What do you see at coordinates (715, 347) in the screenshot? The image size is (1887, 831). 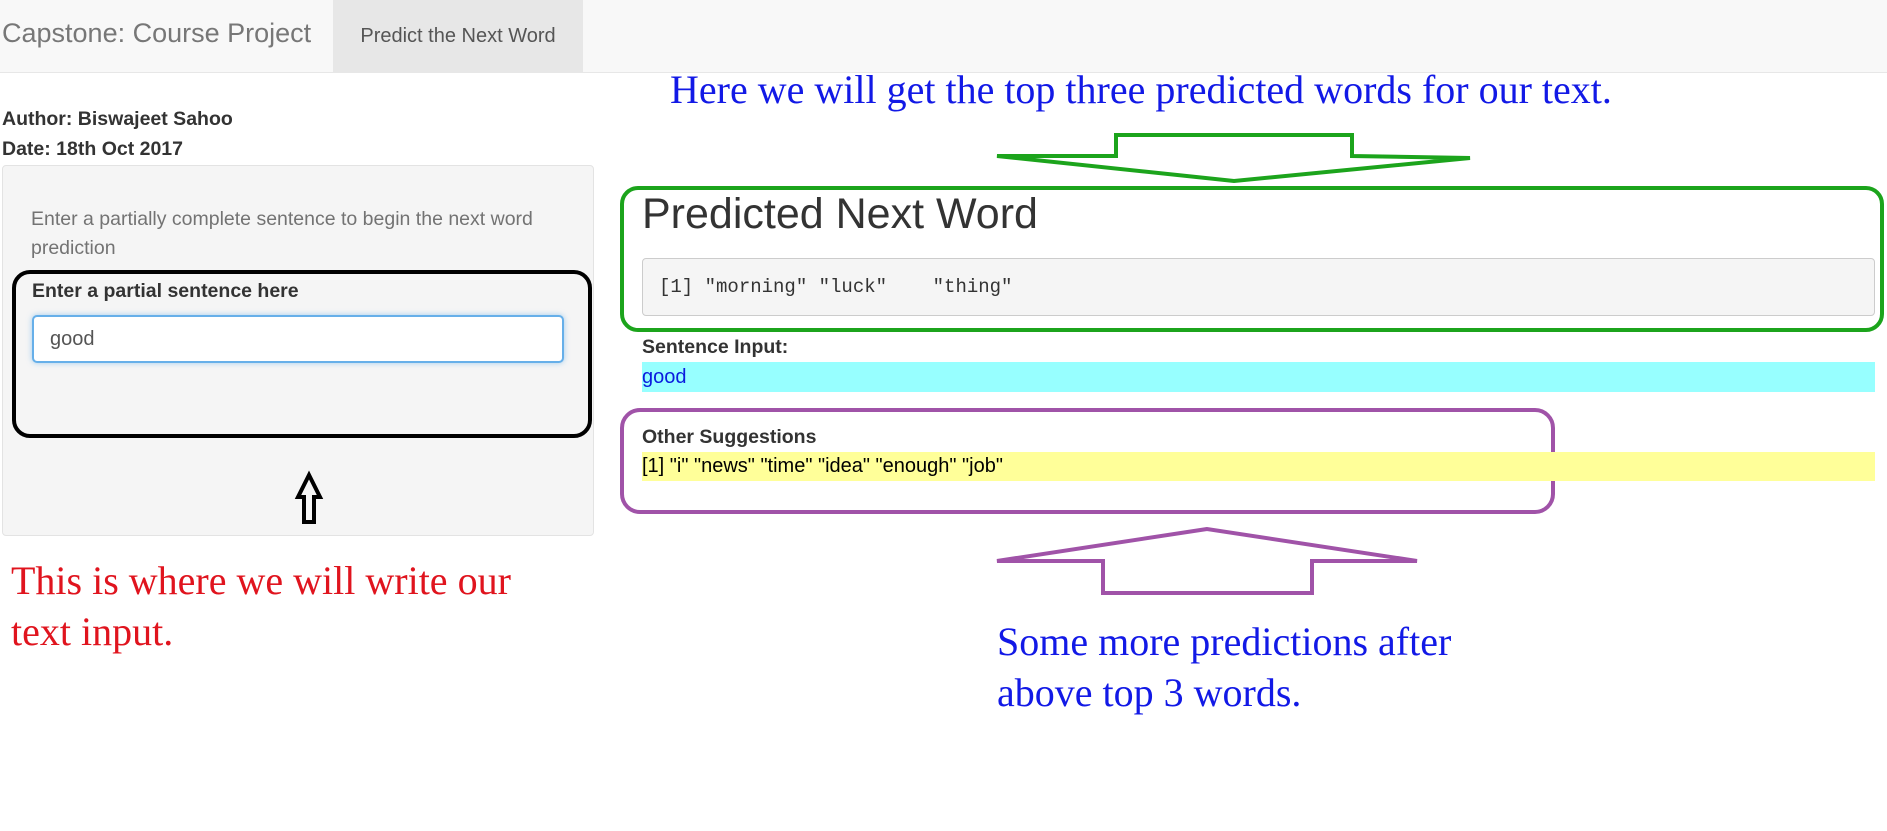 I see `sentence-input-heading: Sentence Input:` at bounding box center [715, 347].